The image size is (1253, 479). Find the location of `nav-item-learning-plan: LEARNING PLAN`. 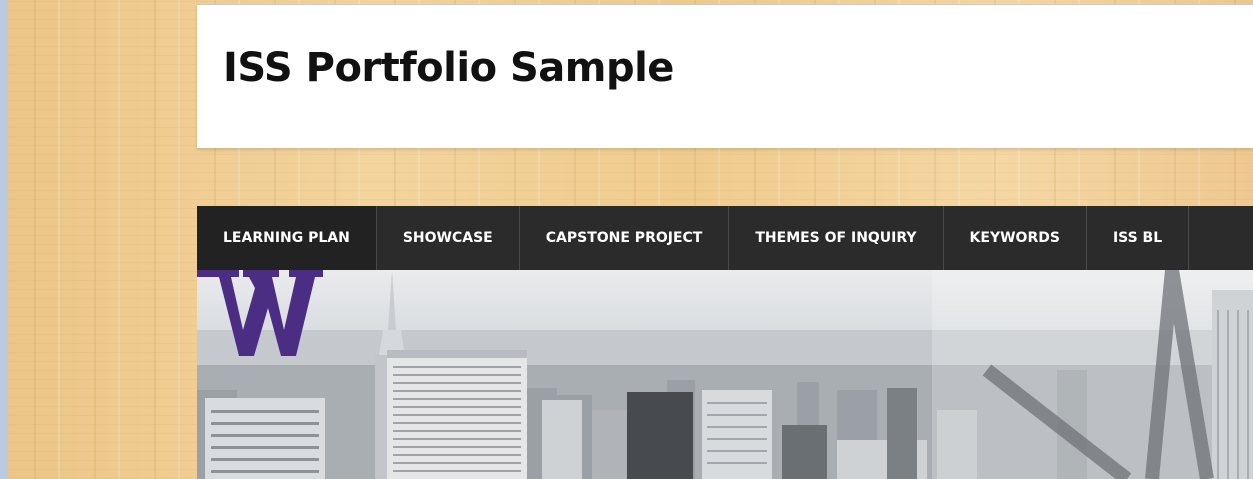

nav-item-learning-plan: LEARNING PLAN is located at coordinates (287, 238).